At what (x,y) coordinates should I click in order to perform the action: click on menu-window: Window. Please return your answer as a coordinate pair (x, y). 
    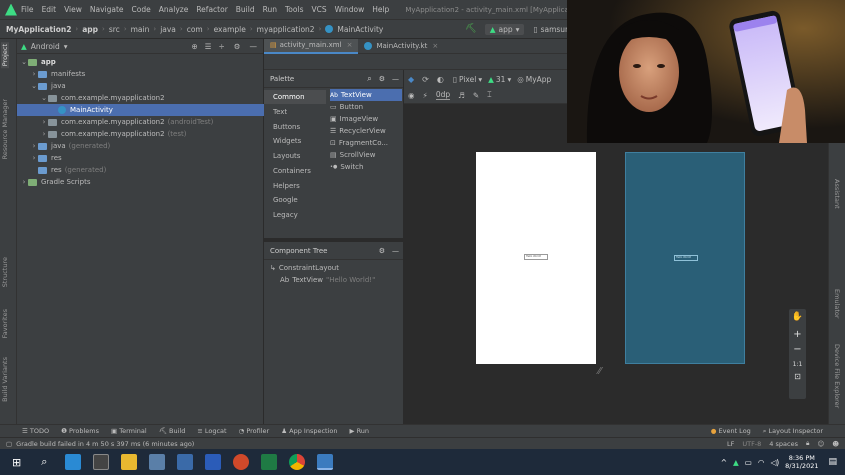
    Looking at the image, I should click on (350, 9).